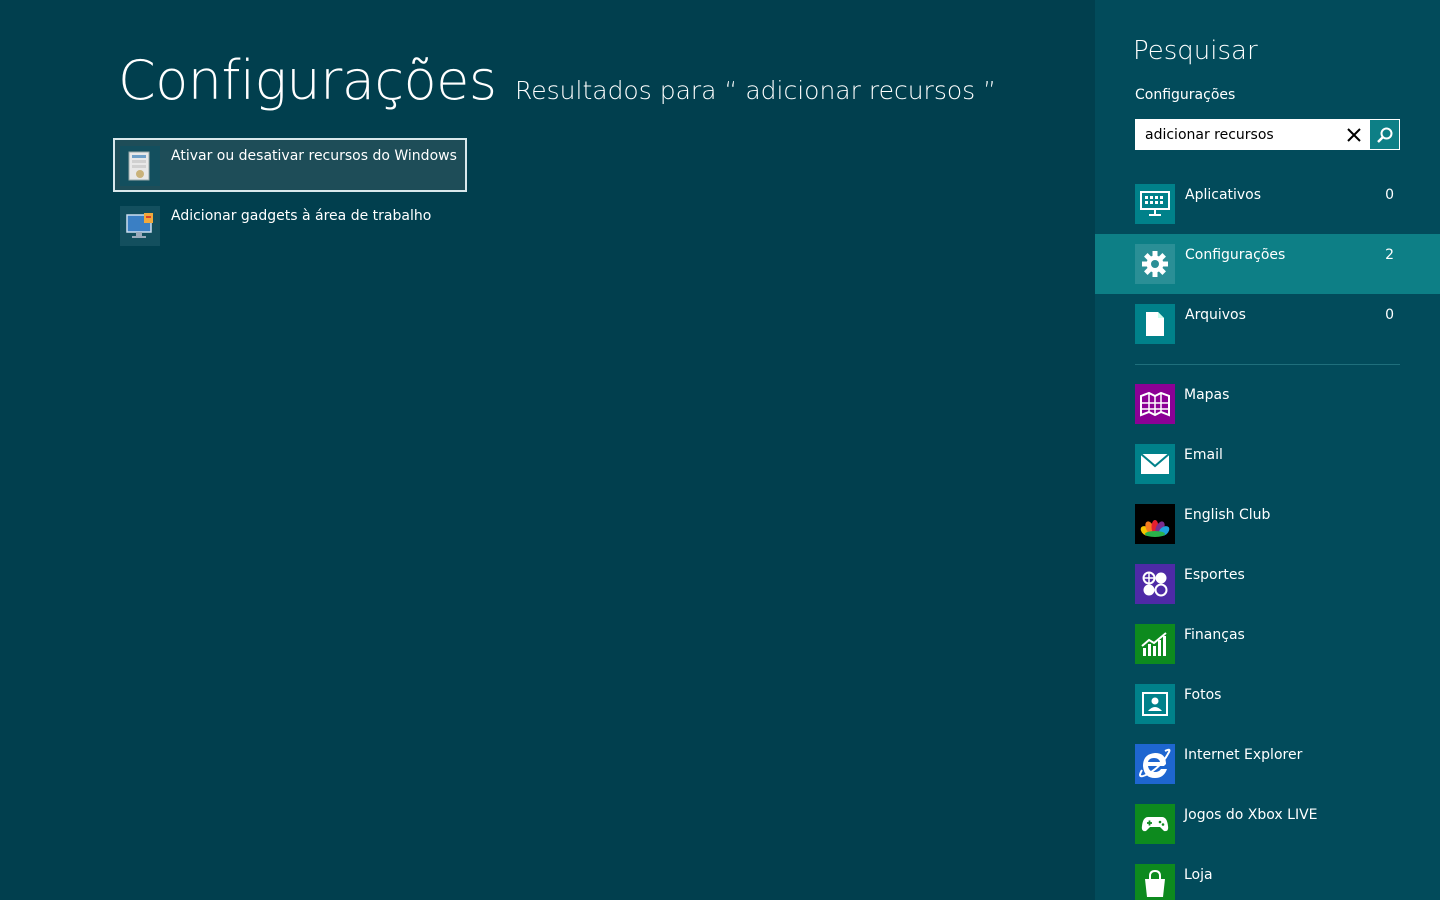 The height and width of the screenshot is (900, 1440). Describe the element at coordinates (1267, 774) in the screenshot. I see `app-item-internet-explorer: Internet Explorer` at that location.